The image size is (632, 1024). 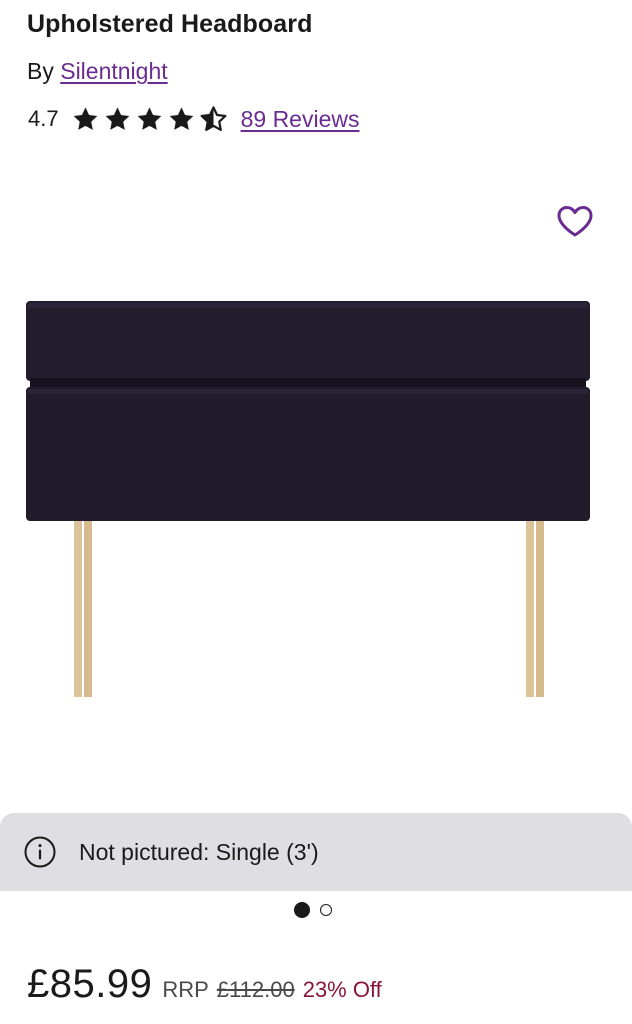 I want to click on headboard-lower-panel, so click(x=308, y=454).